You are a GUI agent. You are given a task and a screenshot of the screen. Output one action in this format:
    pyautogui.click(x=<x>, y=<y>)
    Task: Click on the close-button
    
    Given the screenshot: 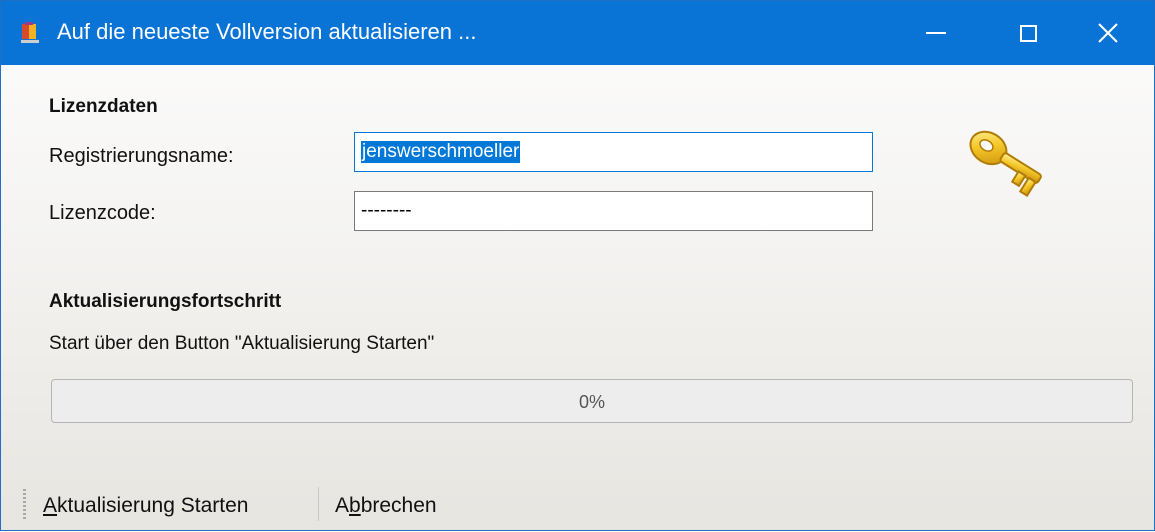 What is the action you would take?
    pyautogui.click(x=1108, y=33)
    